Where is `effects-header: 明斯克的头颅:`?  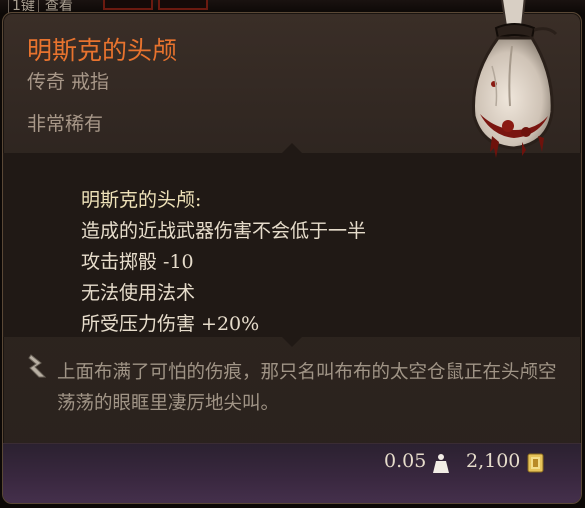
effects-header: 明斯克的头颅: is located at coordinates (141, 200).